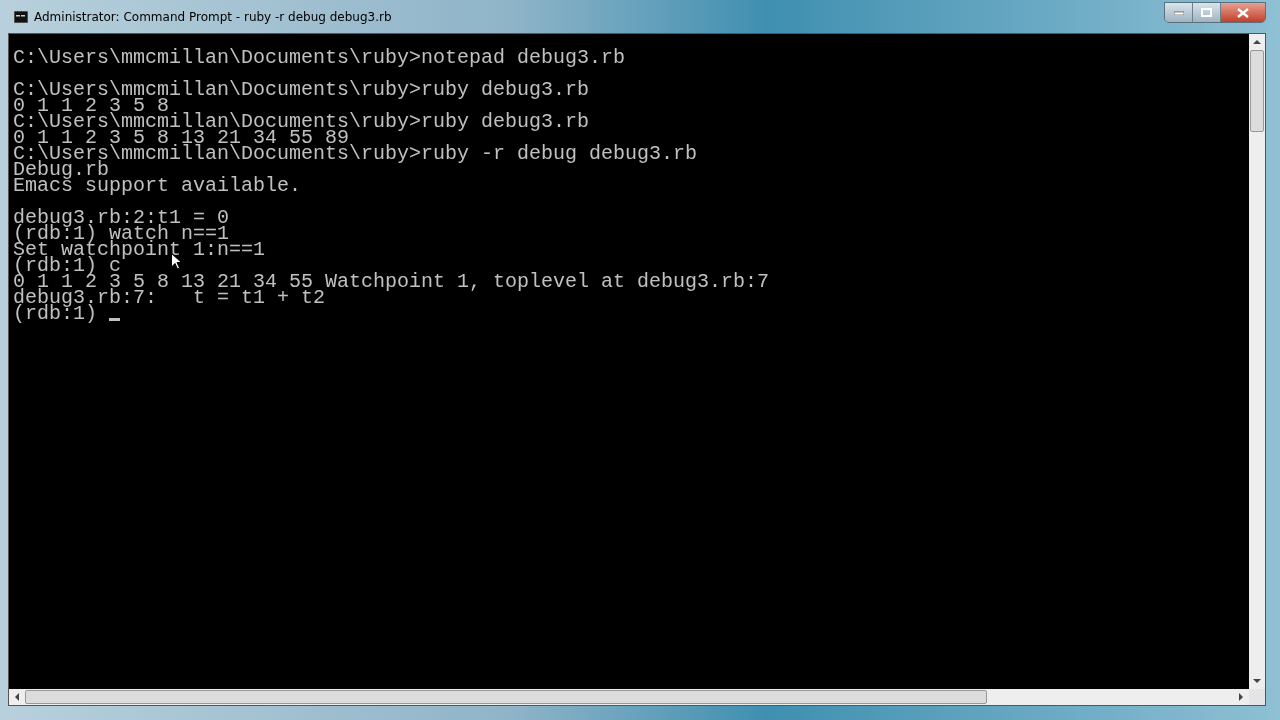  Describe the element at coordinates (355, 154) in the screenshot. I see `console-line: C:\Users\mmcmillan\Documents\ruby>ruby -r debug debug3.rb` at that location.